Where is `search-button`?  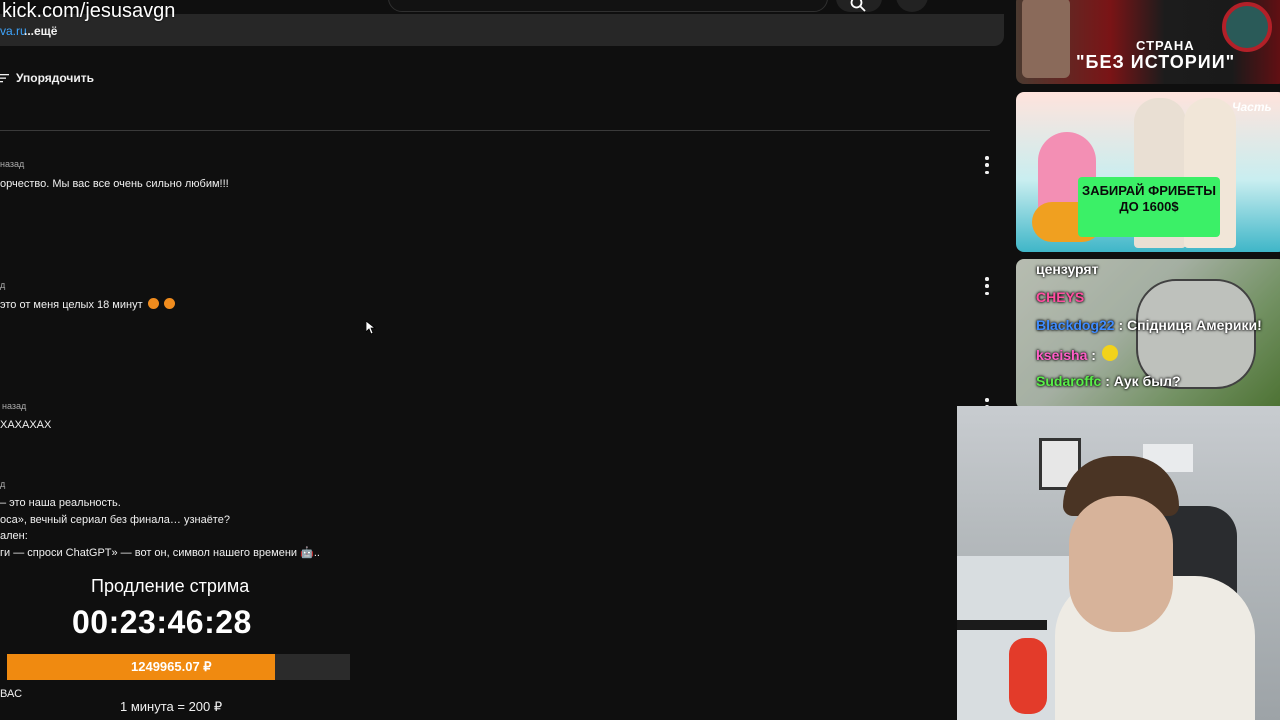 search-button is located at coordinates (859, 6).